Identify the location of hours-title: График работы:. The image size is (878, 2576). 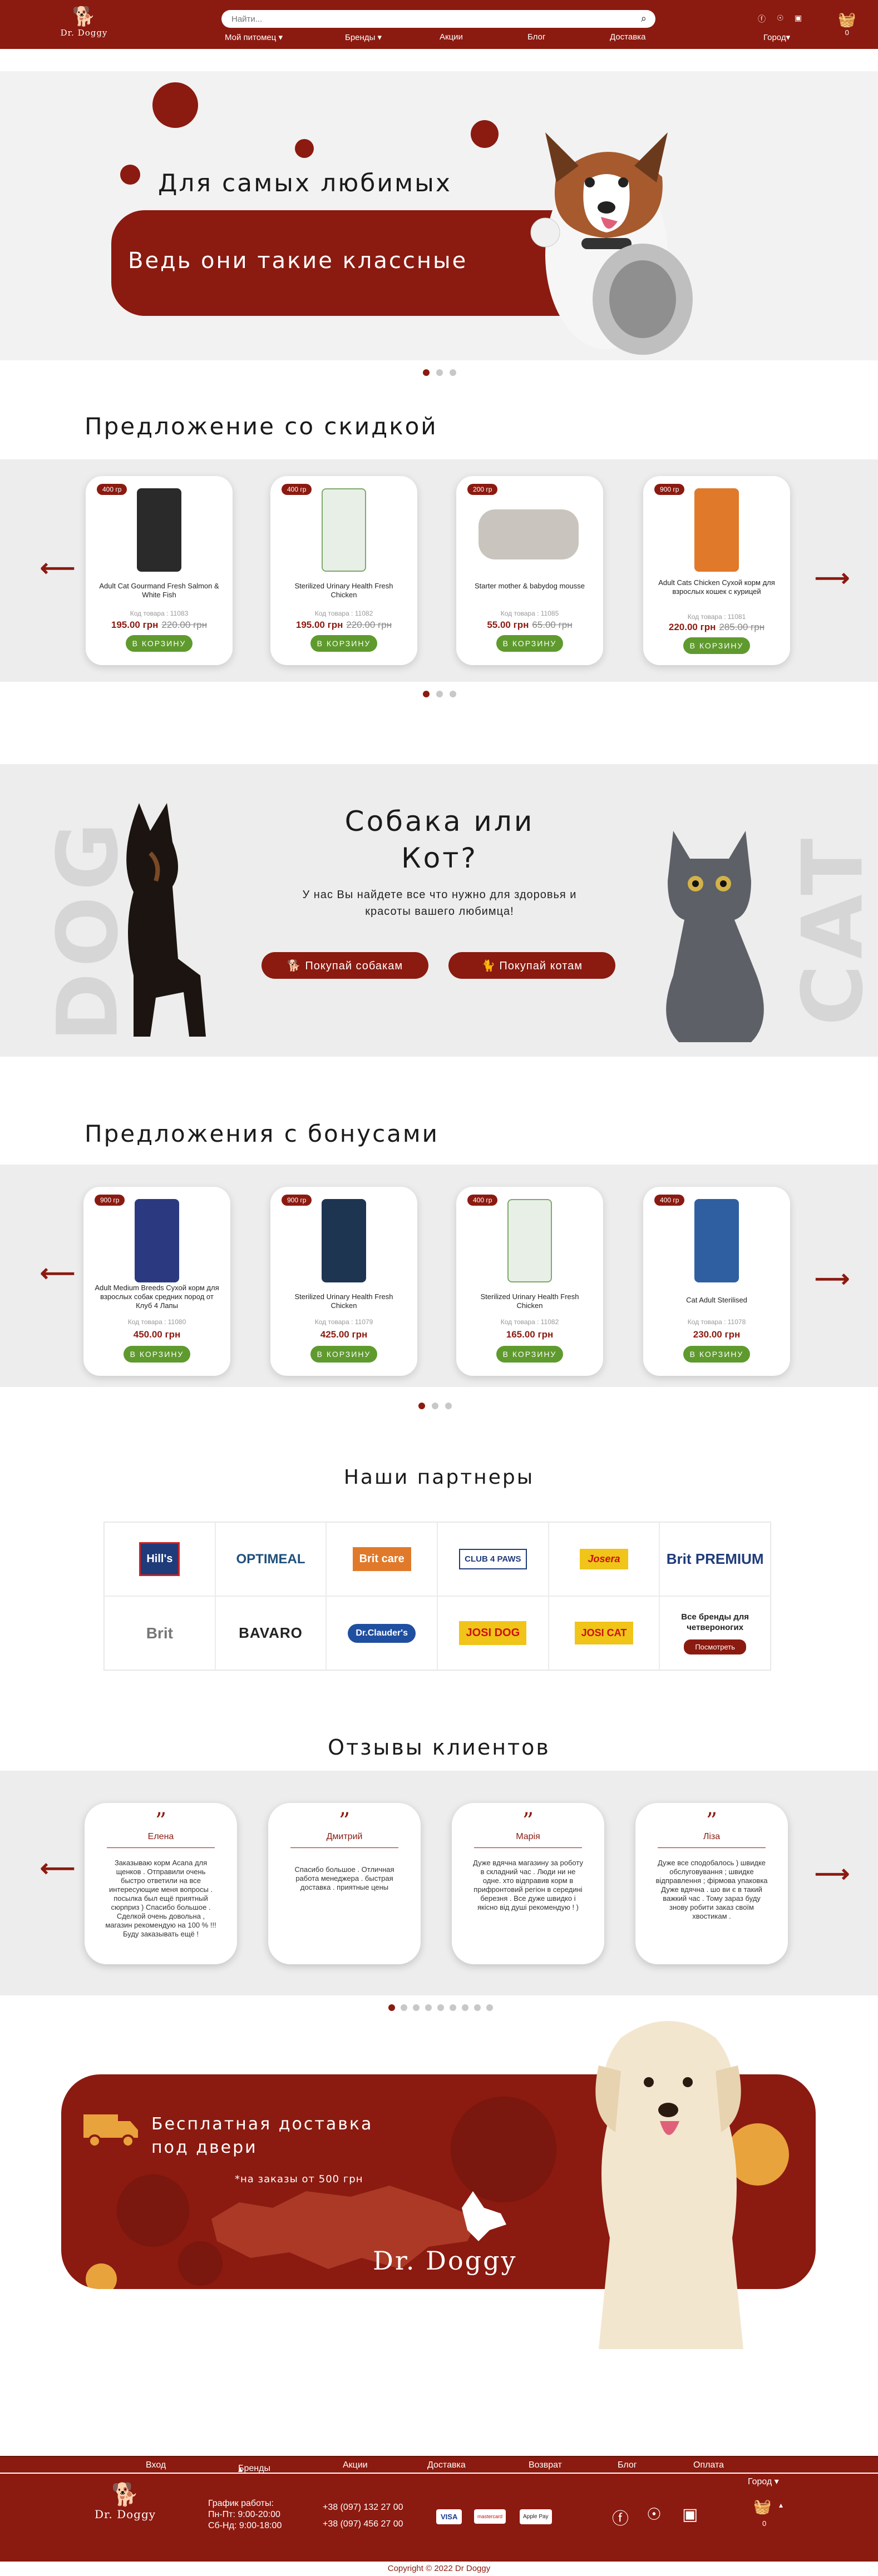
(241, 2503).